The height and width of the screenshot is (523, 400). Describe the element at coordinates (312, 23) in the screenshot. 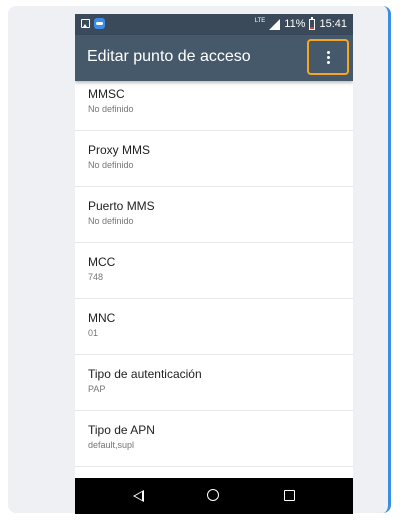

I see `battery-icon` at that location.